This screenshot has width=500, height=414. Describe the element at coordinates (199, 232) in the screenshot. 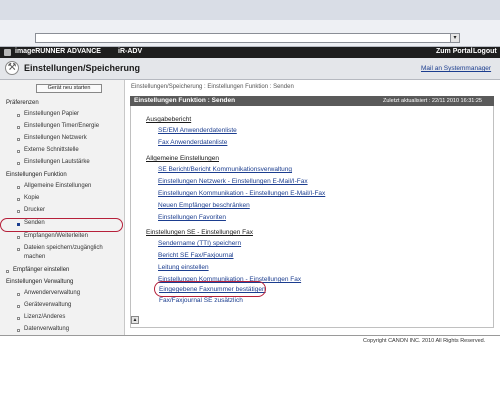

I see `section-einstellungen-fax: Einstellungen SE - Einstellungen Fax` at that location.